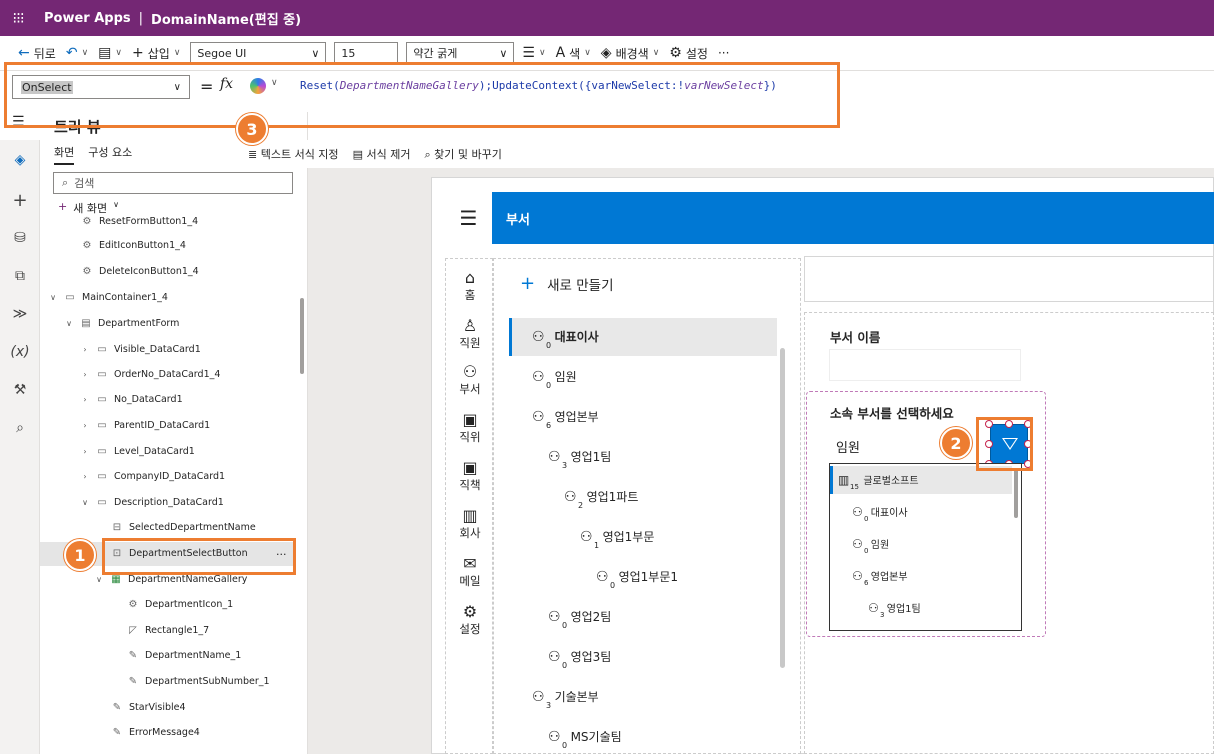  Describe the element at coordinates (152, 502) in the screenshot. I see `tree-item: ∨ ▭ Description_DataCard1` at that location.